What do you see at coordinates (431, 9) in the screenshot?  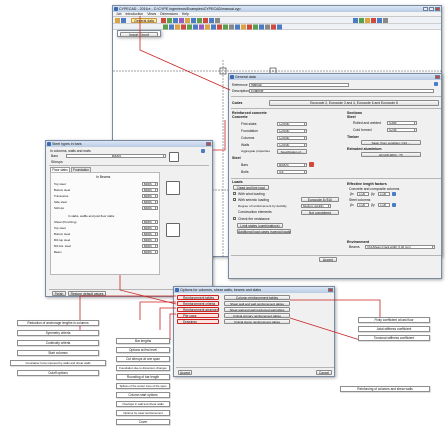 I see `maximize-button` at bounding box center [431, 9].